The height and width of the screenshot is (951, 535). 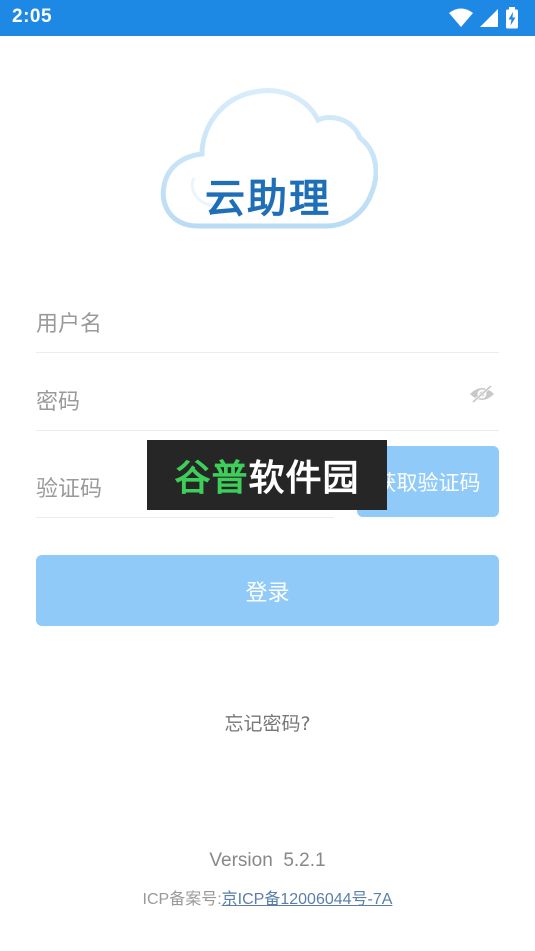 I want to click on watermark-text-green: 谷普, so click(x=211, y=478).